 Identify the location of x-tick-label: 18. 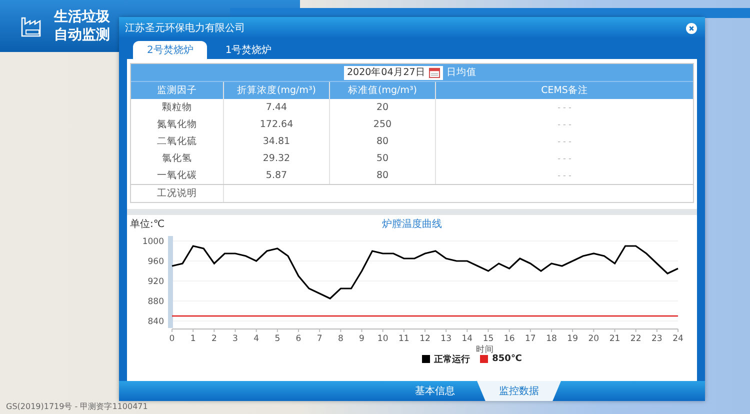
(551, 339).